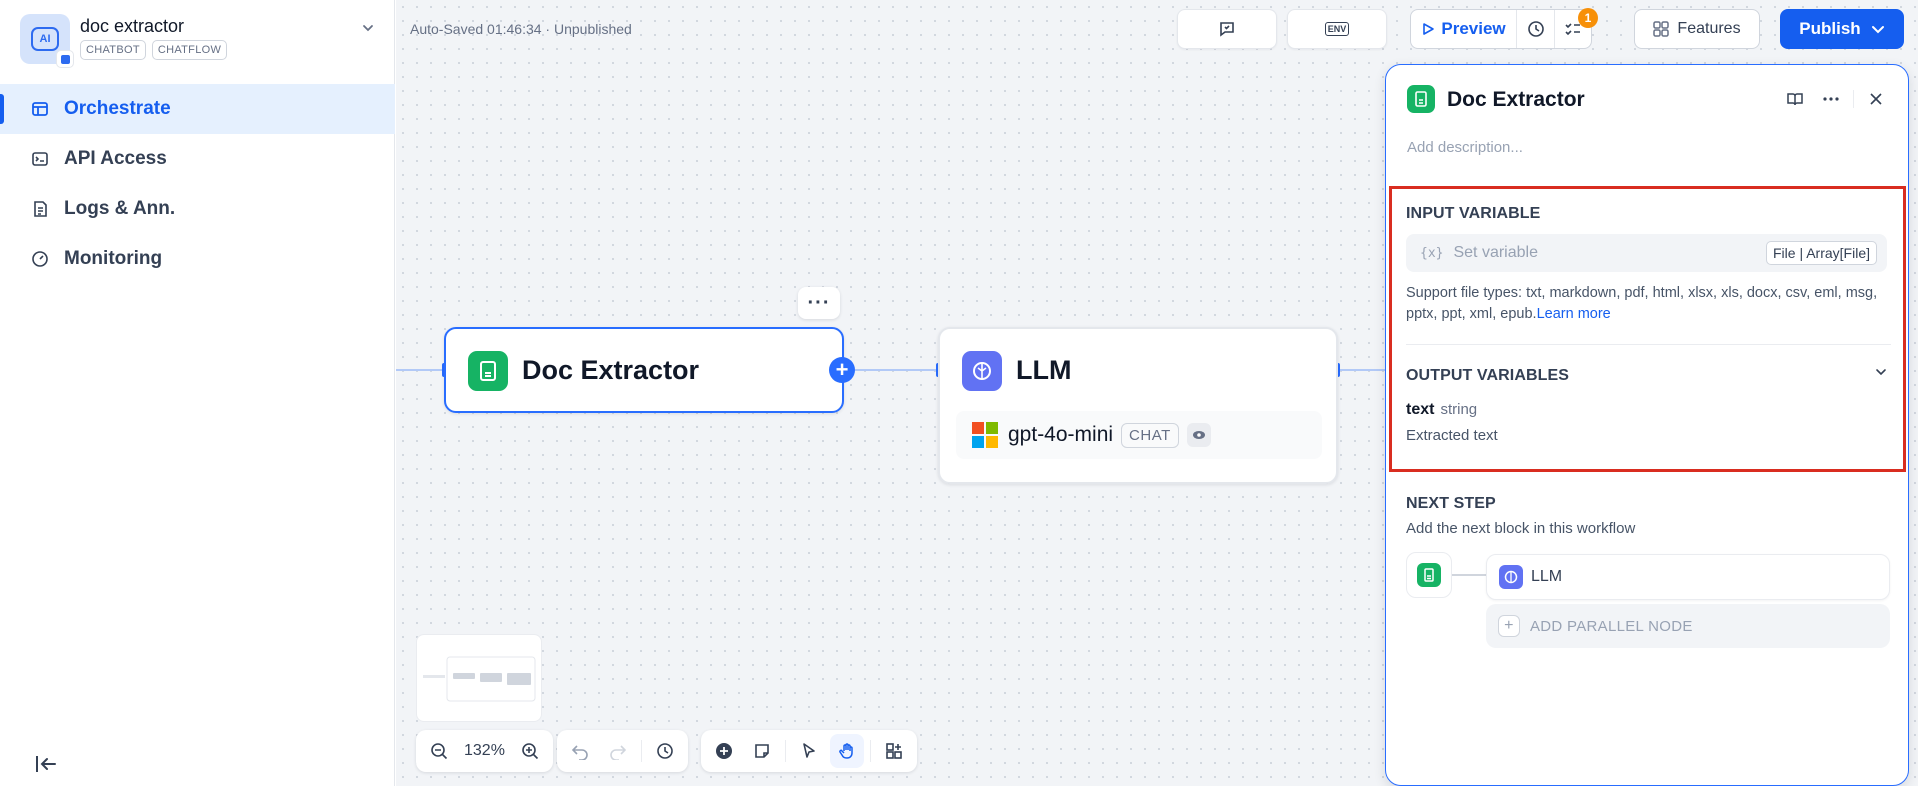  I want to click on zoom-toolbar: 132%, so click(484, 751).